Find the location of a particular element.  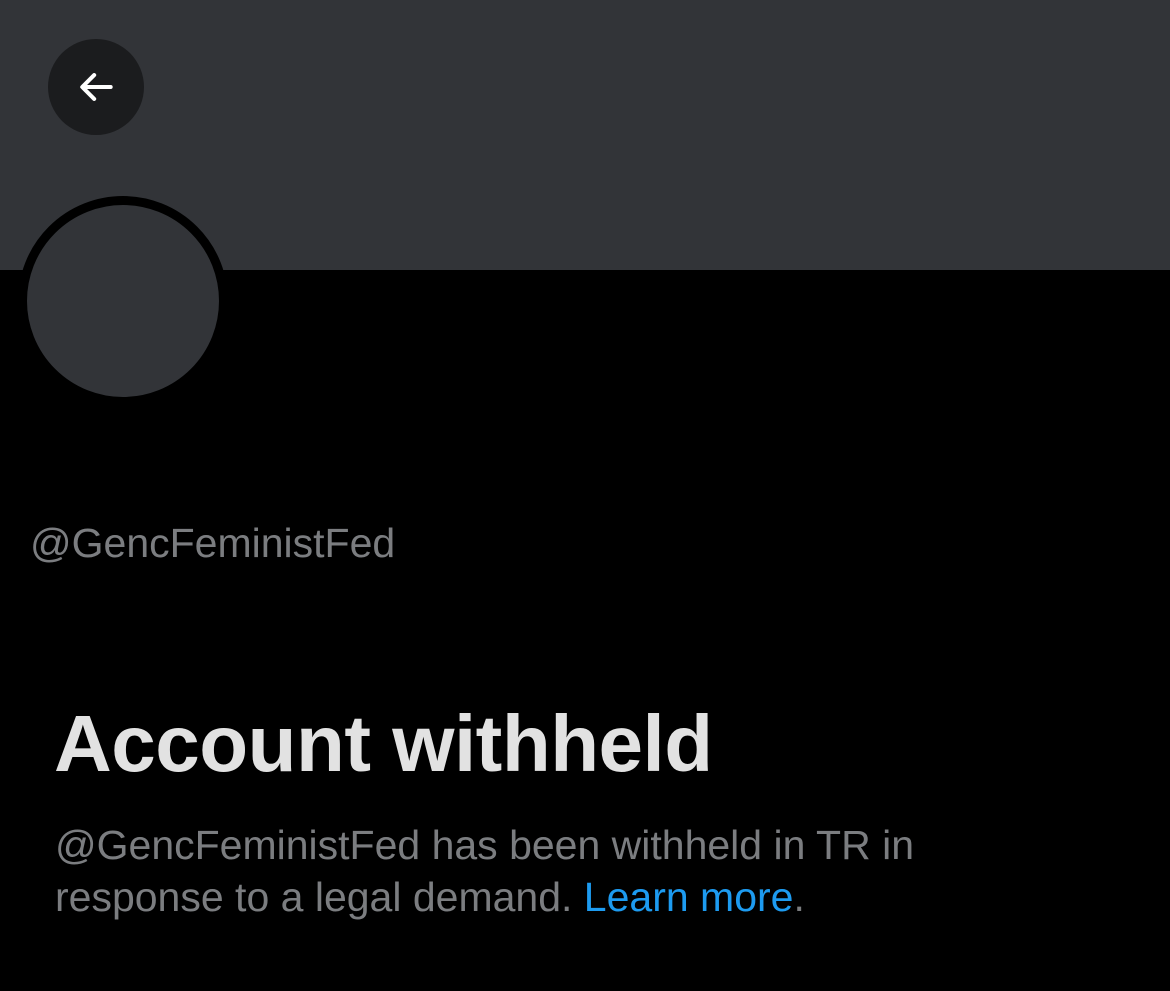

back-button is located at coordinates (96, 87).